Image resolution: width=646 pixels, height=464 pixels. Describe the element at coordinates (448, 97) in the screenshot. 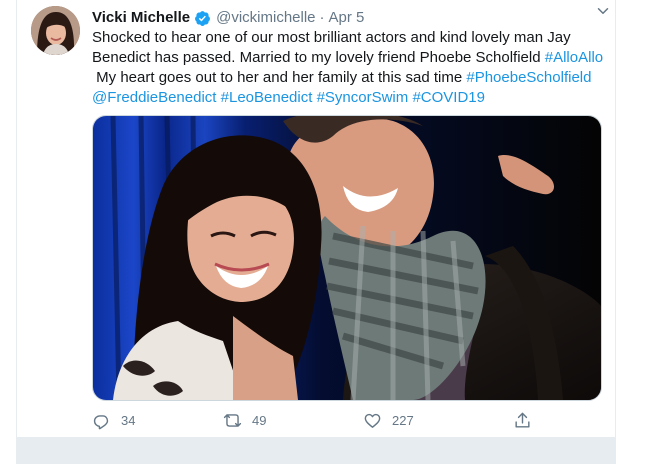

I see `hashtag-covid19: #COVID19` at that location.